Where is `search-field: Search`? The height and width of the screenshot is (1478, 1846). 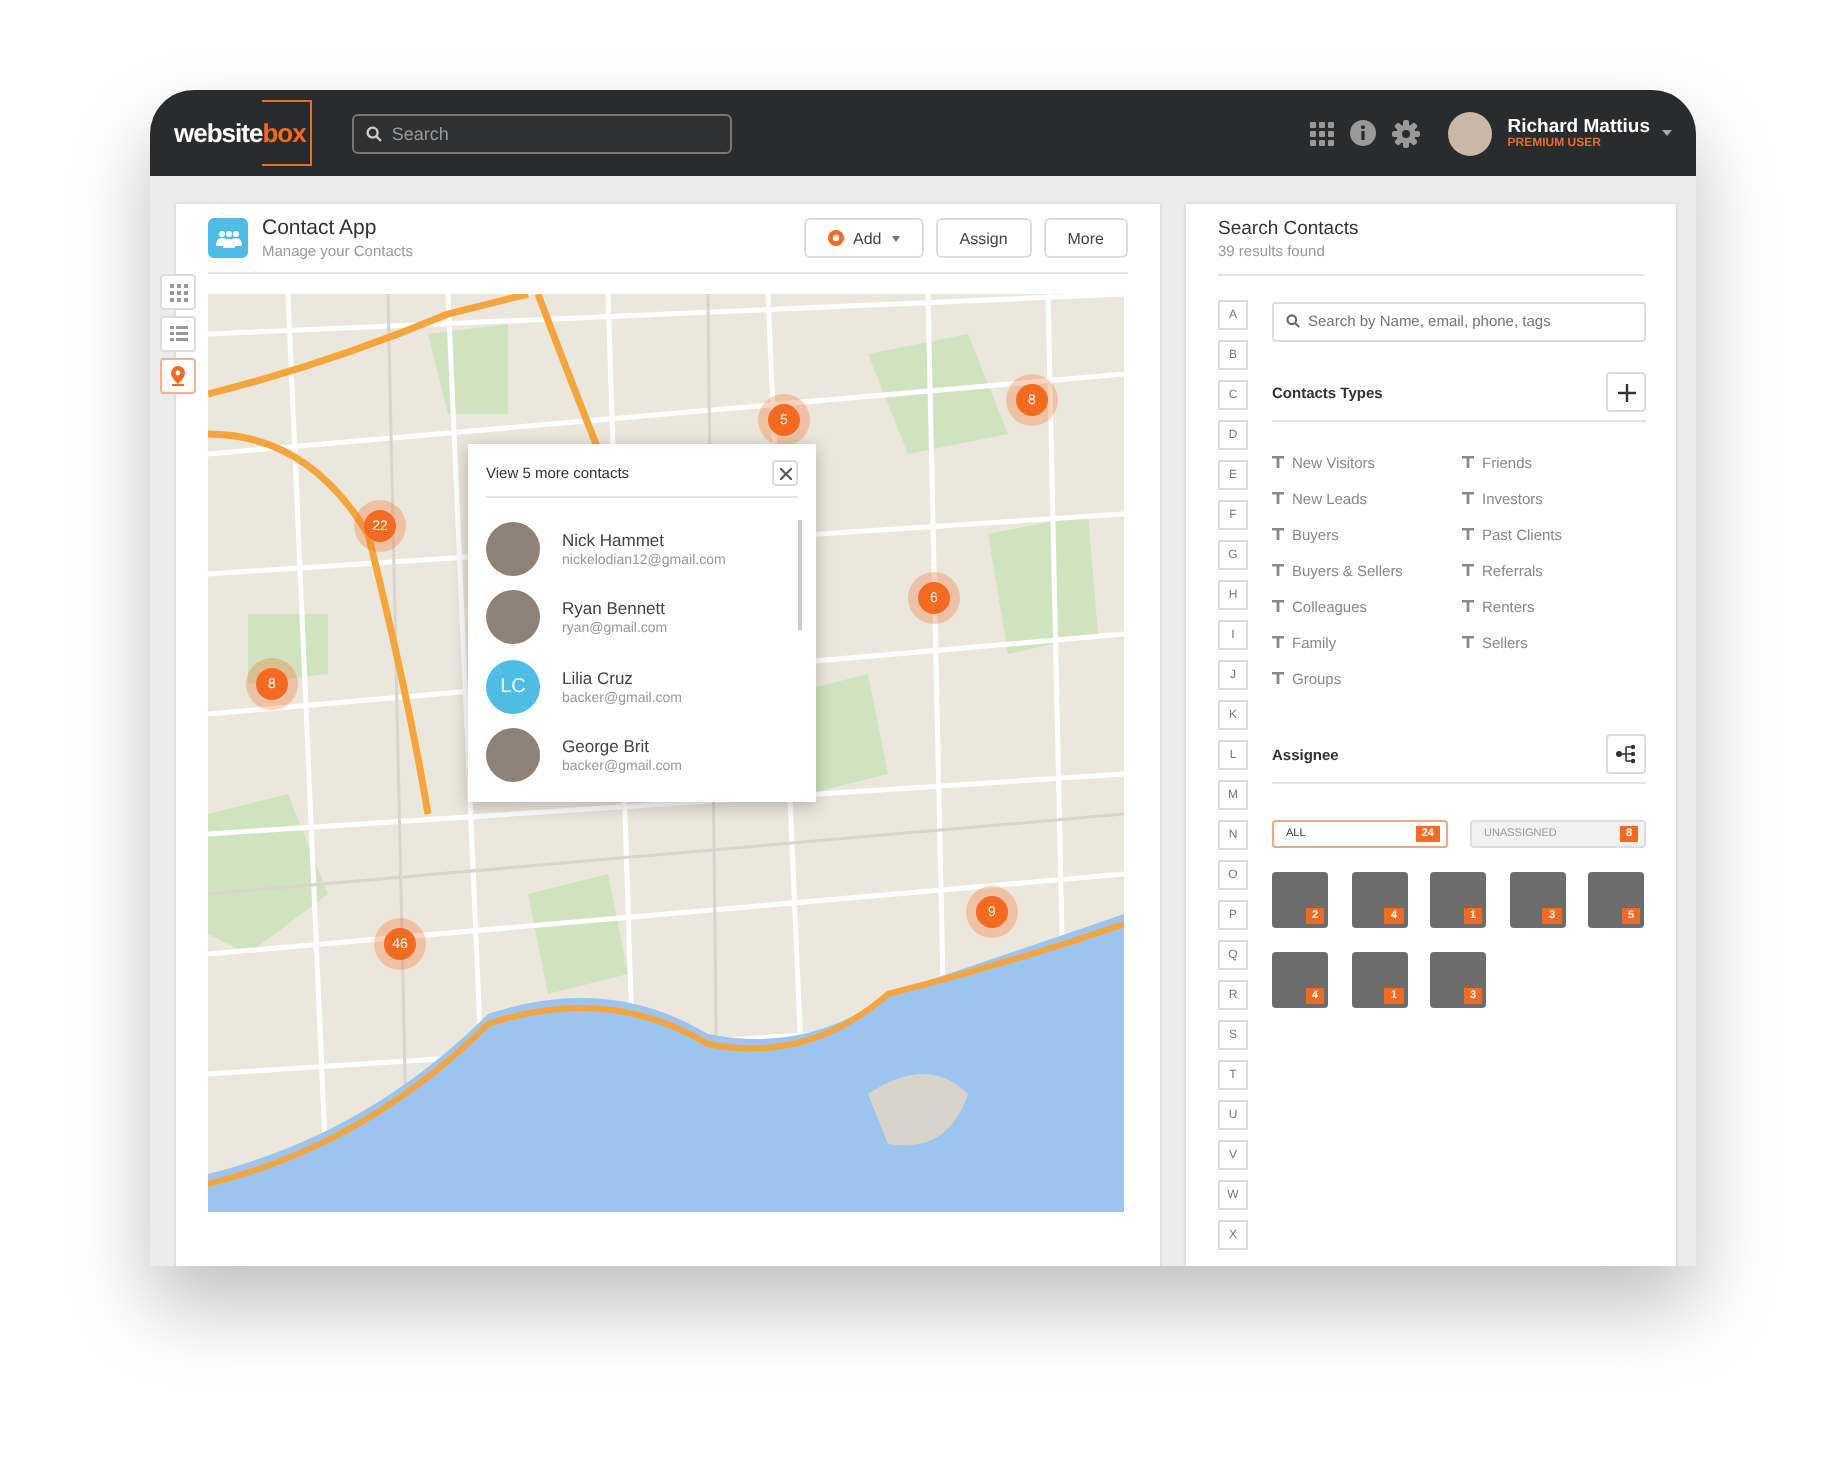
search-field: Search is located at coordinates (541, 133).